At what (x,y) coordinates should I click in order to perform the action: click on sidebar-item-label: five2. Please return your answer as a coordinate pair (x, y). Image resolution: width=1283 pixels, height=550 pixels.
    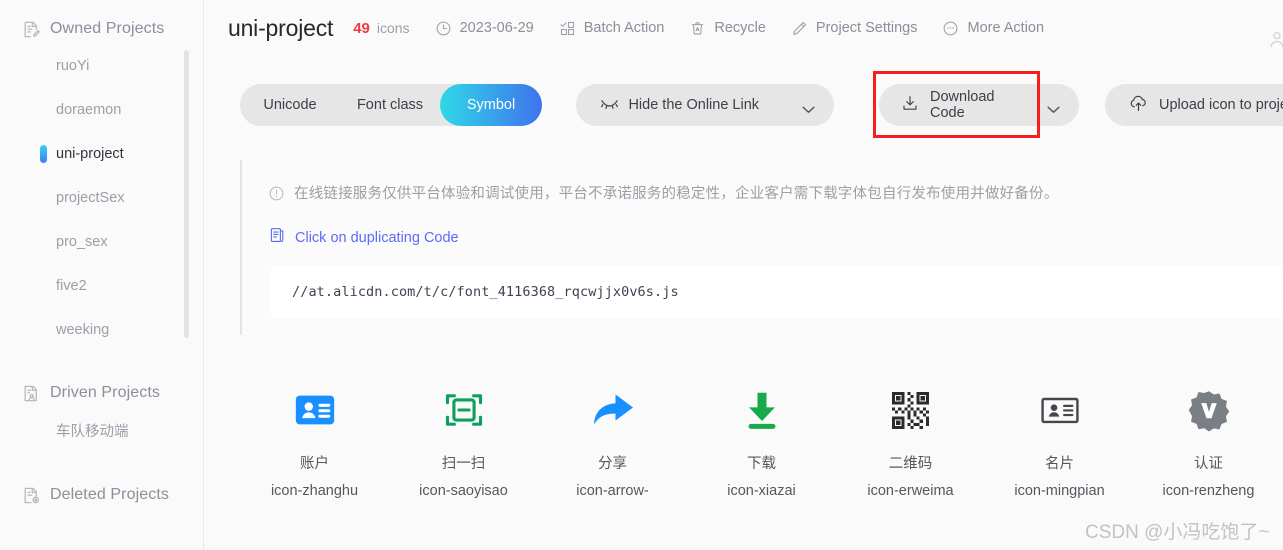
    Looking at the image, I should click on (71, 286).